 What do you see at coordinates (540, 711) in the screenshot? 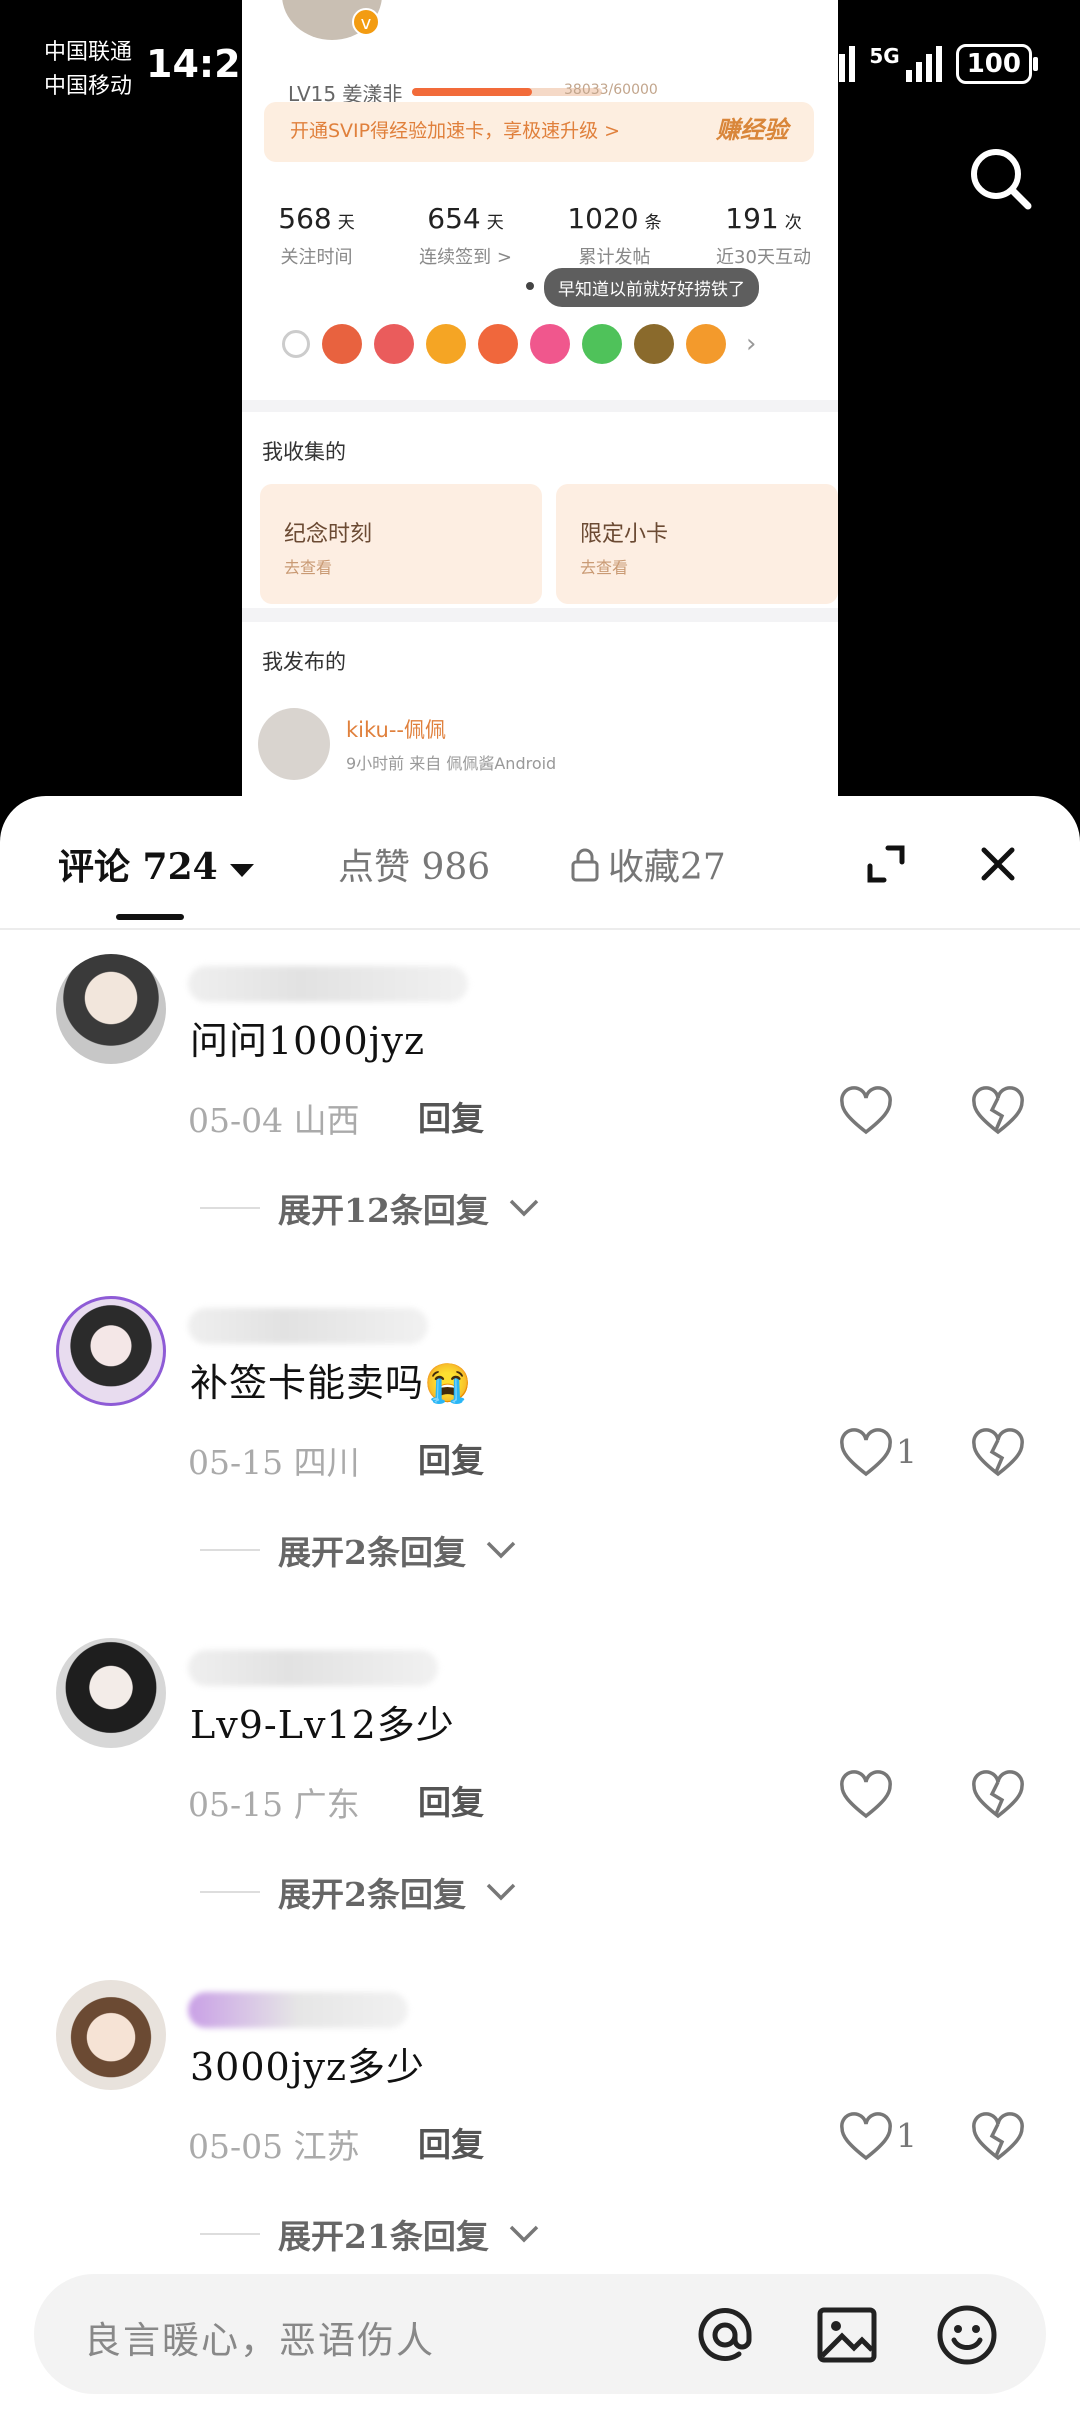
I see `published-section: 我发布的 kiku--佩佩 9小时前 来自 佩佩酱Android` at bounding box center [540, 711].